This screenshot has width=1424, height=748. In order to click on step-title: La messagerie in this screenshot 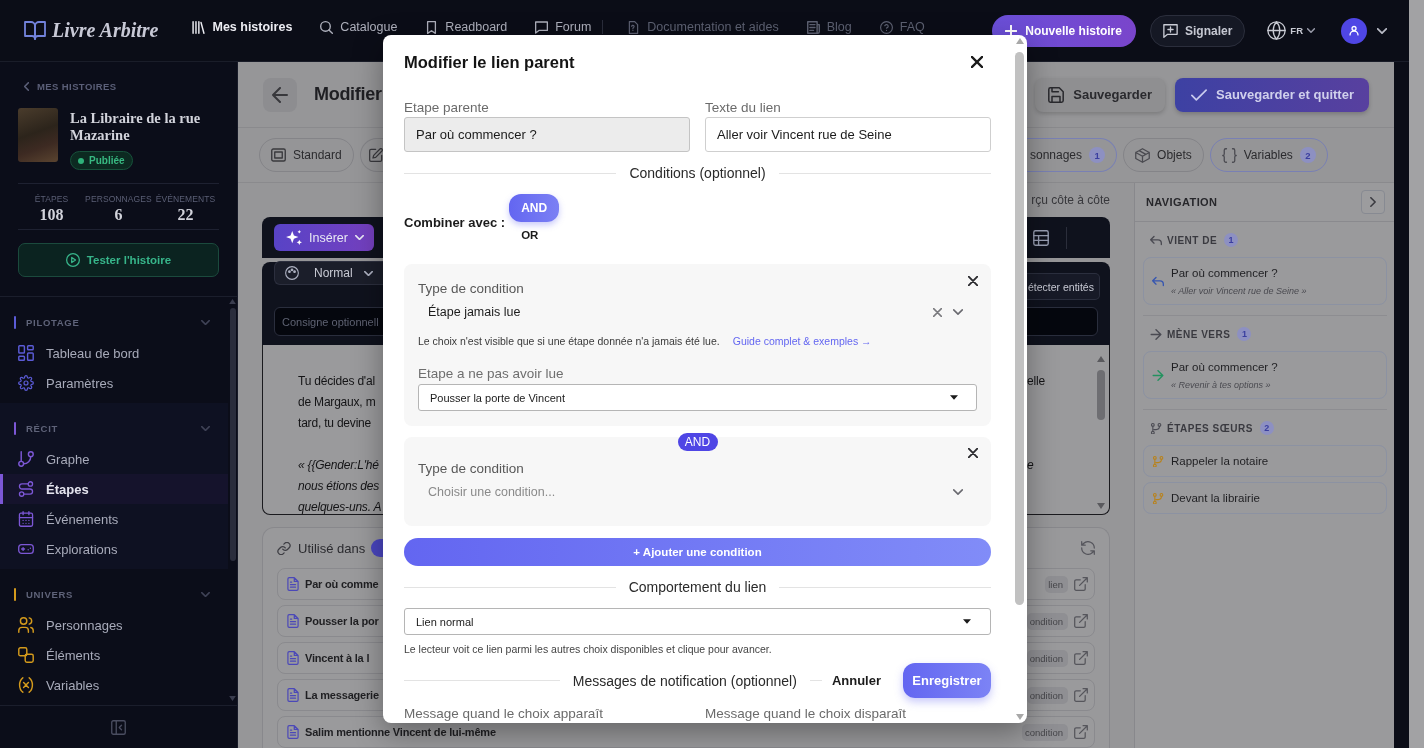, I will do `click(342, 695)`.